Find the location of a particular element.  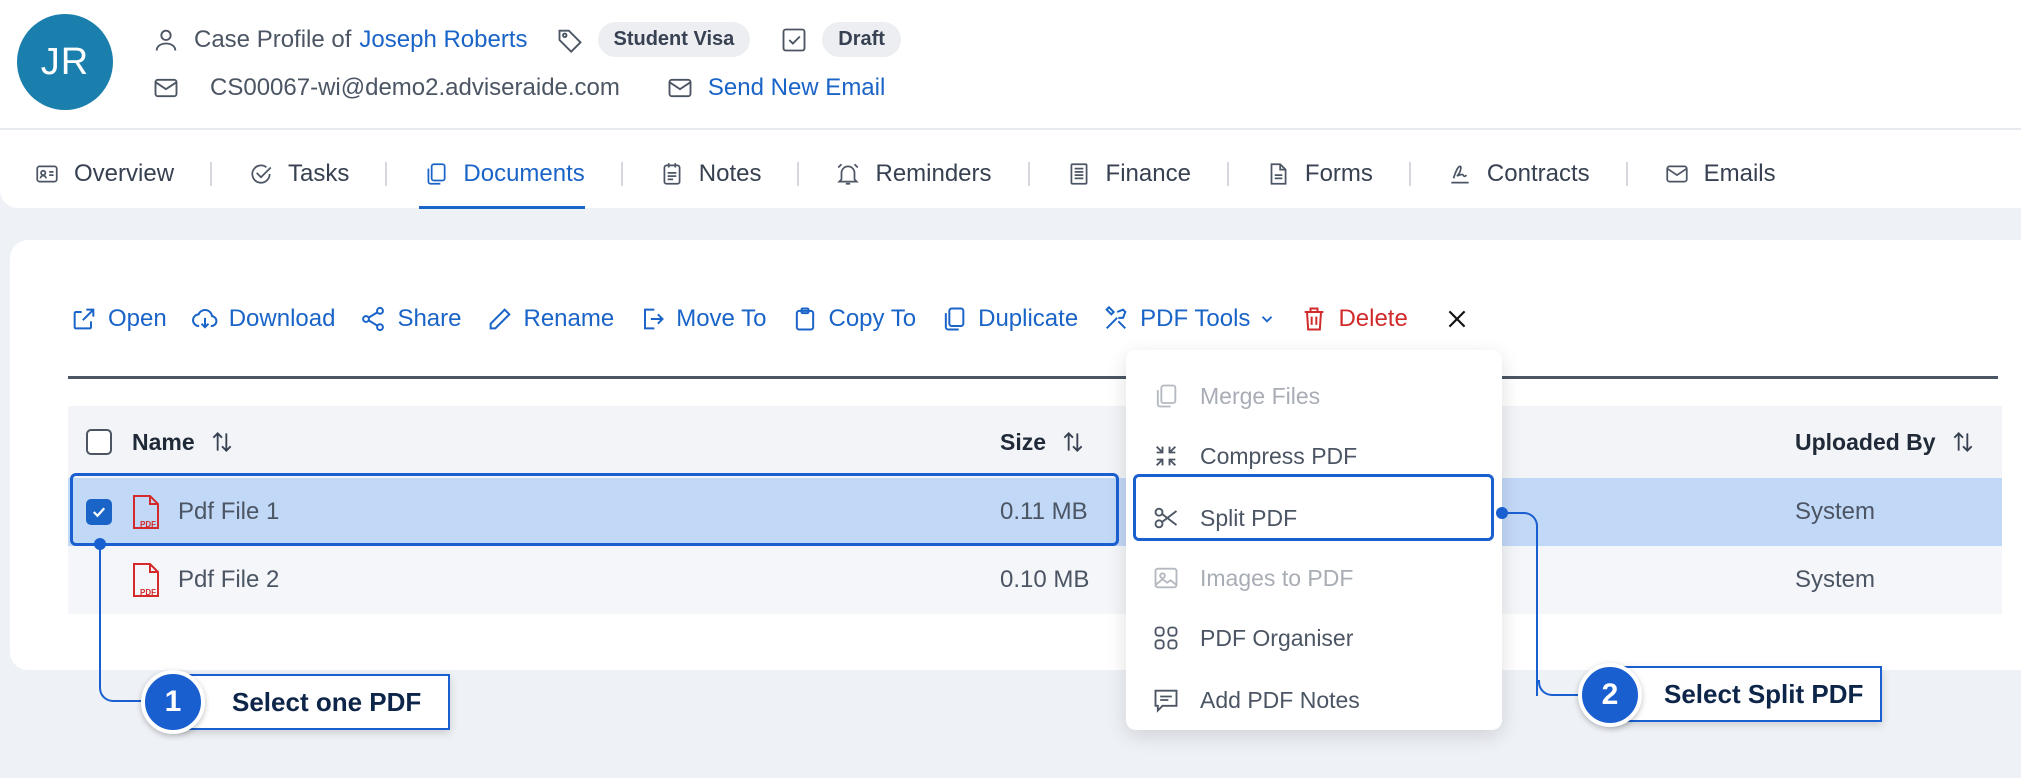

table-row: PDF Pdf File 2 0.10 MB System is located at coordinates (1035, 580).